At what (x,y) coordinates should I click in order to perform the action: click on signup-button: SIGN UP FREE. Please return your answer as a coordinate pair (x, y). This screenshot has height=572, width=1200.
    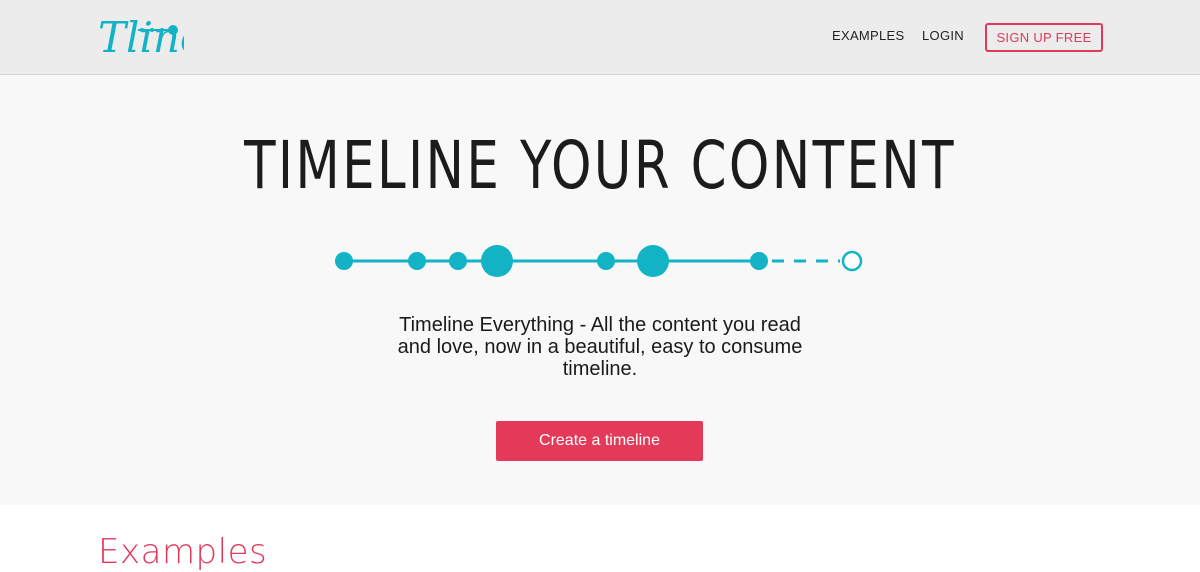
    Looking at the image, I should click on (1044, 37).